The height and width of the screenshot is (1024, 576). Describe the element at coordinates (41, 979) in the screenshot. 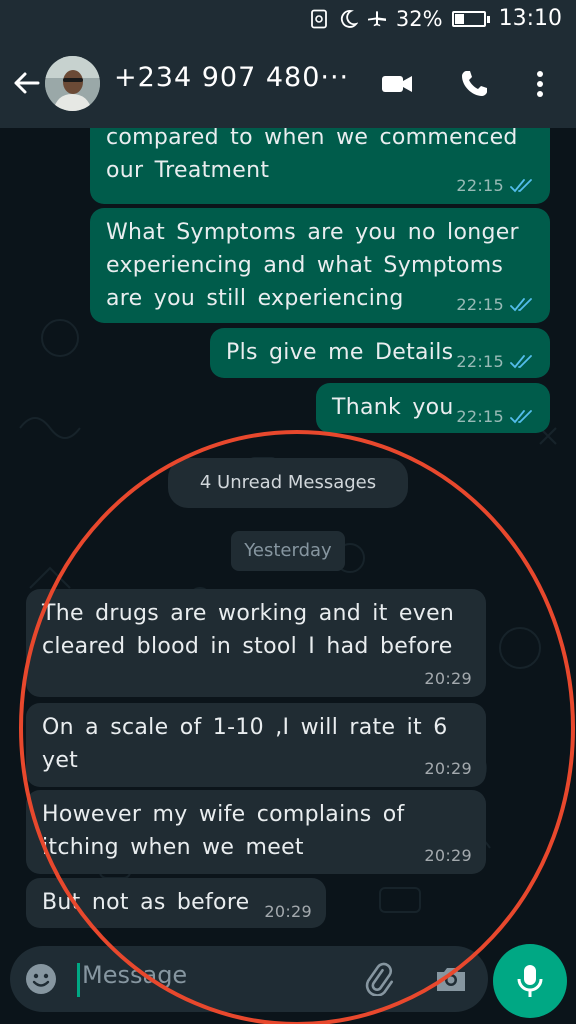

I see `emoji-icon` at that location.